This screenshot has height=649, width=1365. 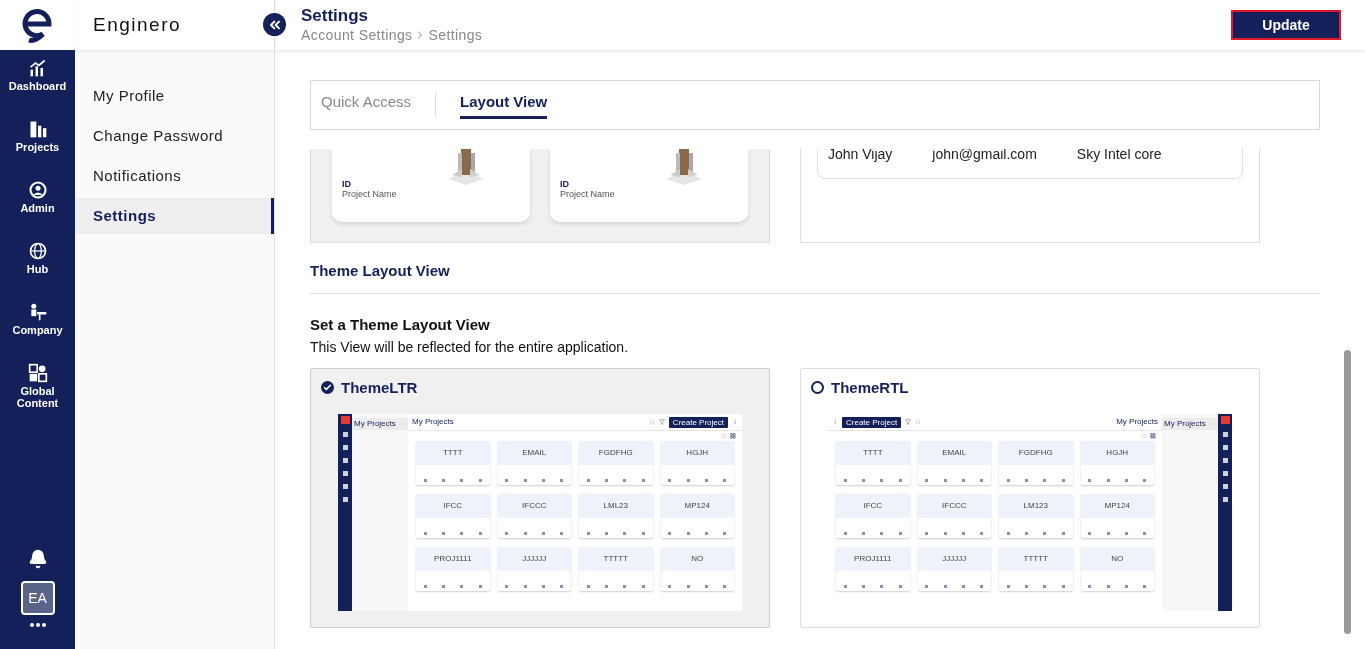 I want to click on settings-menu-item: Change Password, so click(x=174, y=136).